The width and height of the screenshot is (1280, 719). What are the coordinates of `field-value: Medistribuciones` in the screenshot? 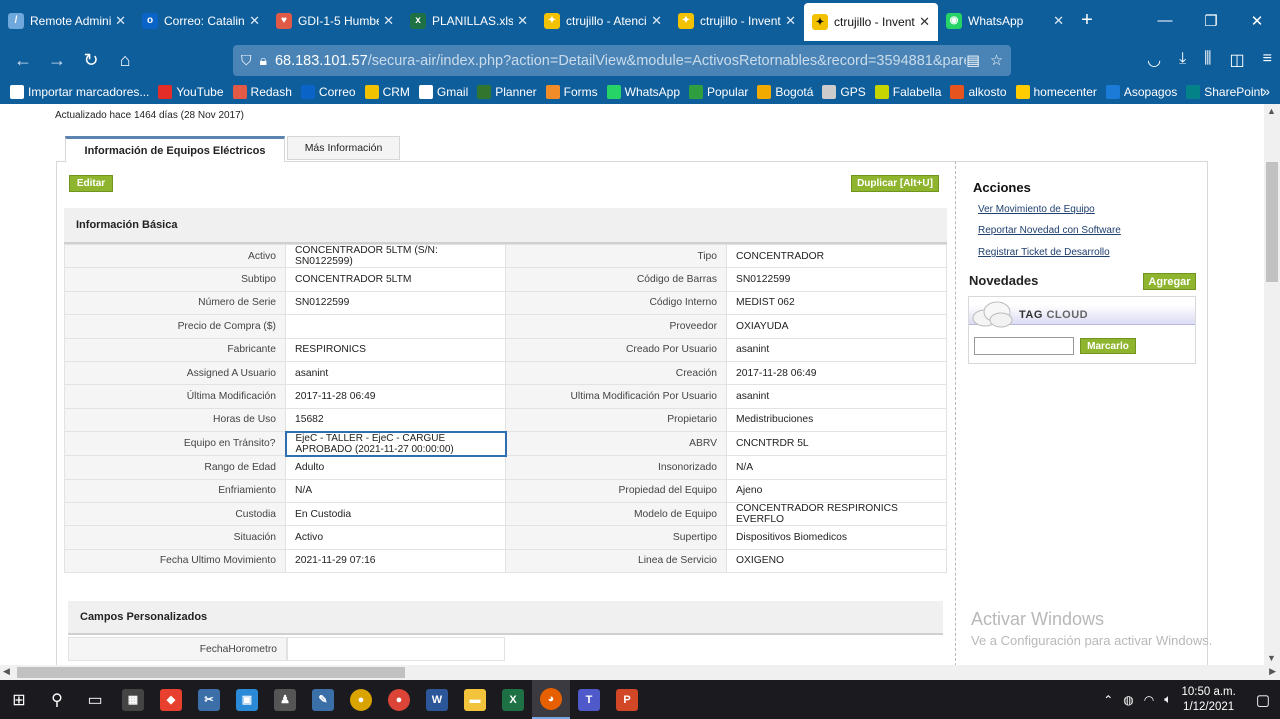 It's located at (836, 420).